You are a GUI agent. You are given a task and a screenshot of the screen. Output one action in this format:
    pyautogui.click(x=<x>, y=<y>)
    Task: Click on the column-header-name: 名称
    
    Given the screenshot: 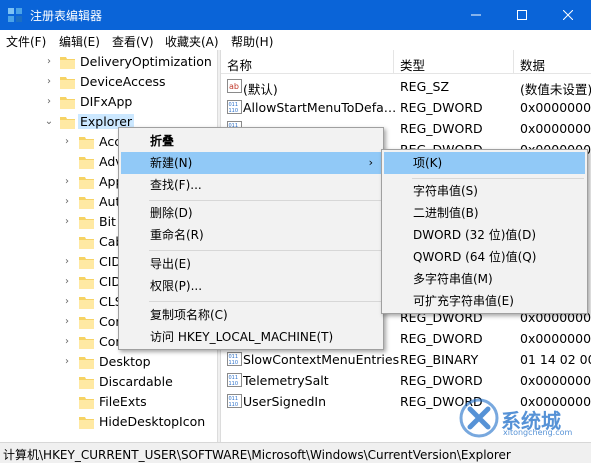 What is the action you would take?
    pyautogui.click(x=239, y=64)
    